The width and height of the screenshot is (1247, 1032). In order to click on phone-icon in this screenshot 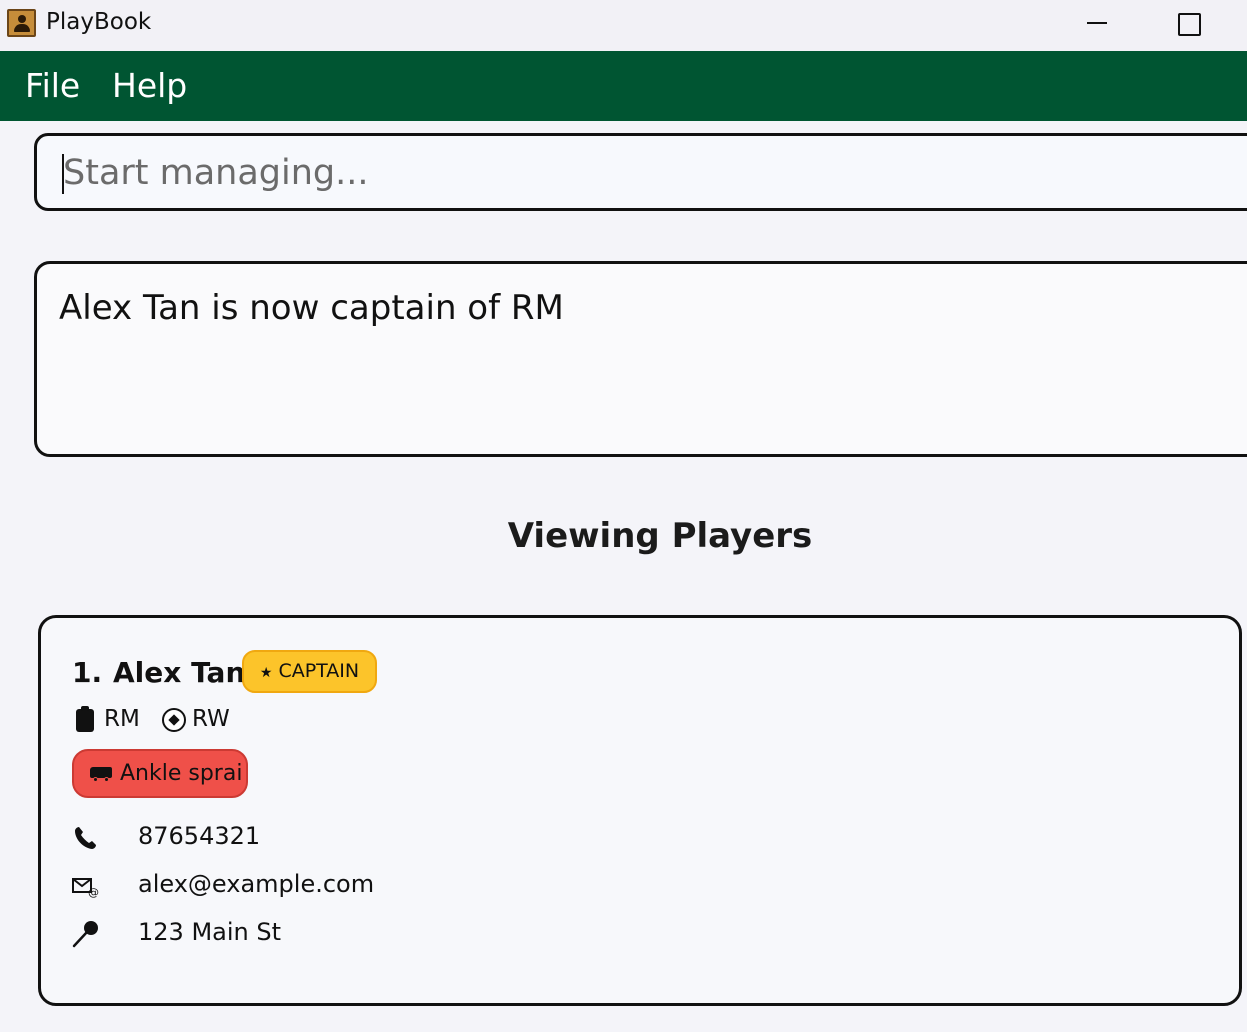, I will do `click(85, 838)`.